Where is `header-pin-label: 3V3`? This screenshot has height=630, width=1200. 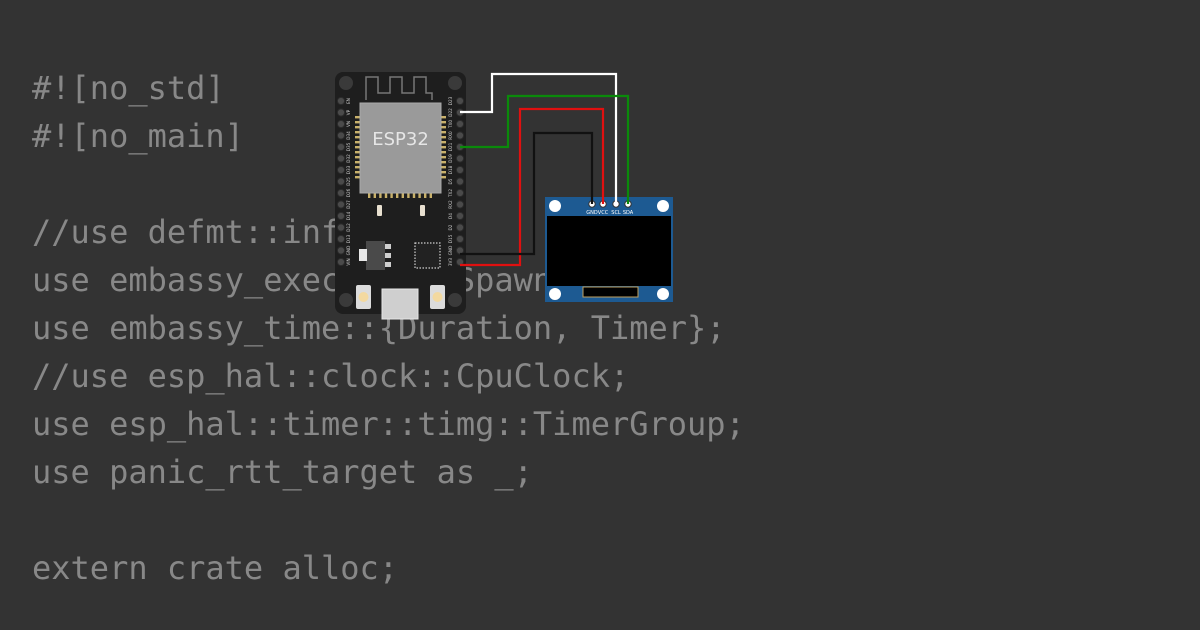
header-pin-label: 3V3 is located at coordinates (450, 262).